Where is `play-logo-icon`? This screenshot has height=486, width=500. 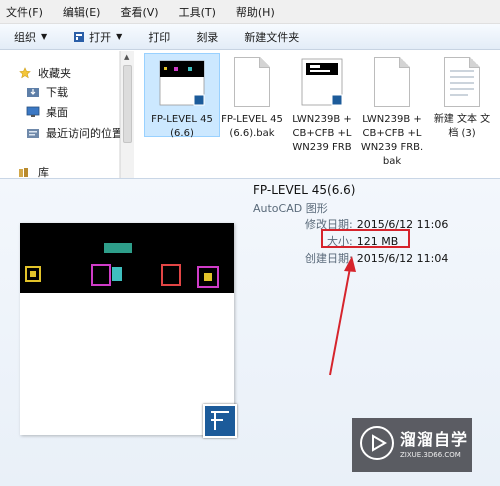
play-logo-icon is located at coordinates (377, 443).